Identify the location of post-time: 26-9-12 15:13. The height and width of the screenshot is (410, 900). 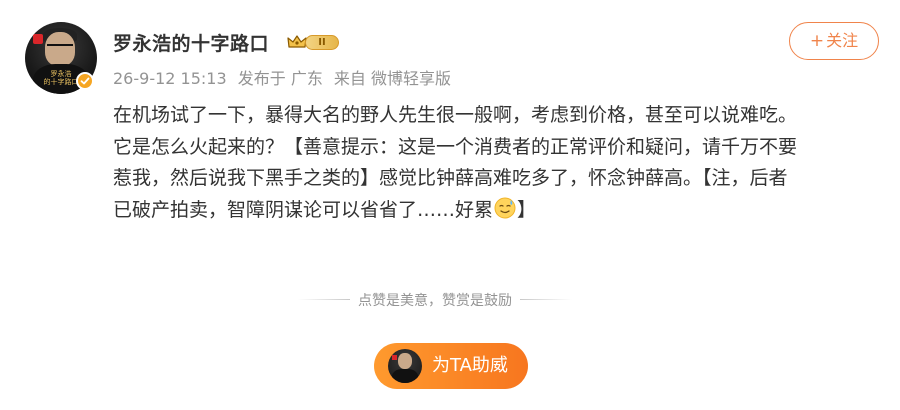
(170, 78).